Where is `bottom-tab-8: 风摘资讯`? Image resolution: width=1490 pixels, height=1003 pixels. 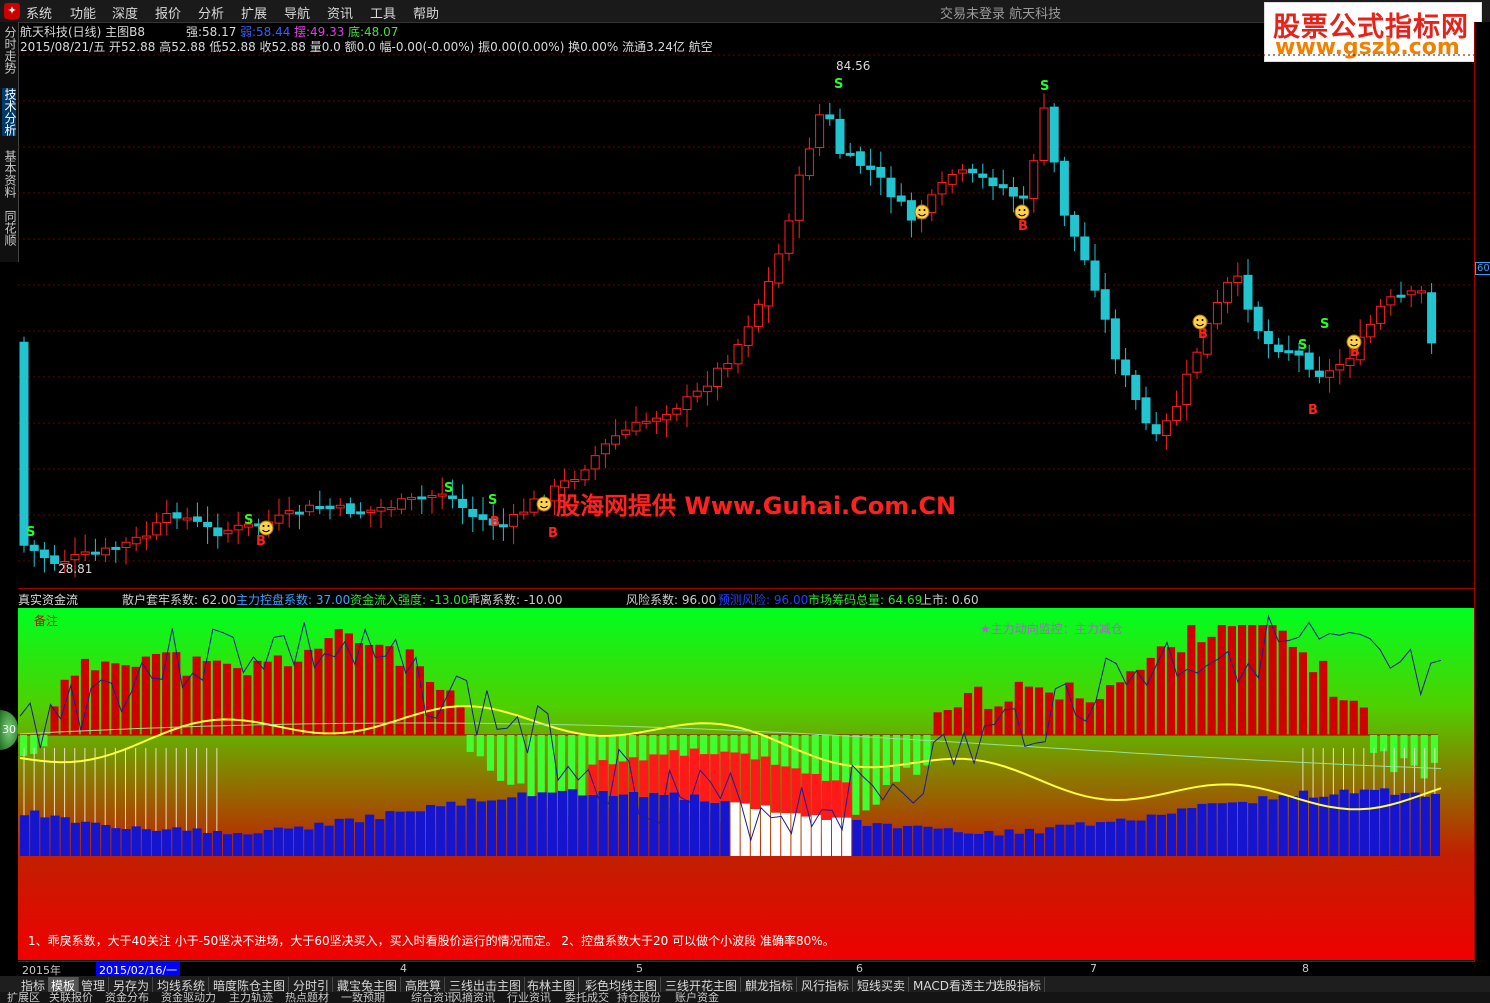 bottom-tab-8: 风摘资讯 is located at coordinates (473, 997).